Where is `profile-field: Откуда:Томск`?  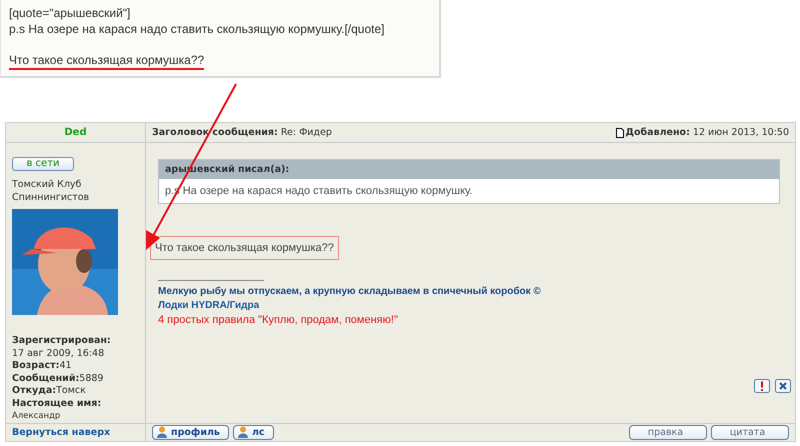 profile-field: Откуда:Томск is located at coordinates (75, 391).